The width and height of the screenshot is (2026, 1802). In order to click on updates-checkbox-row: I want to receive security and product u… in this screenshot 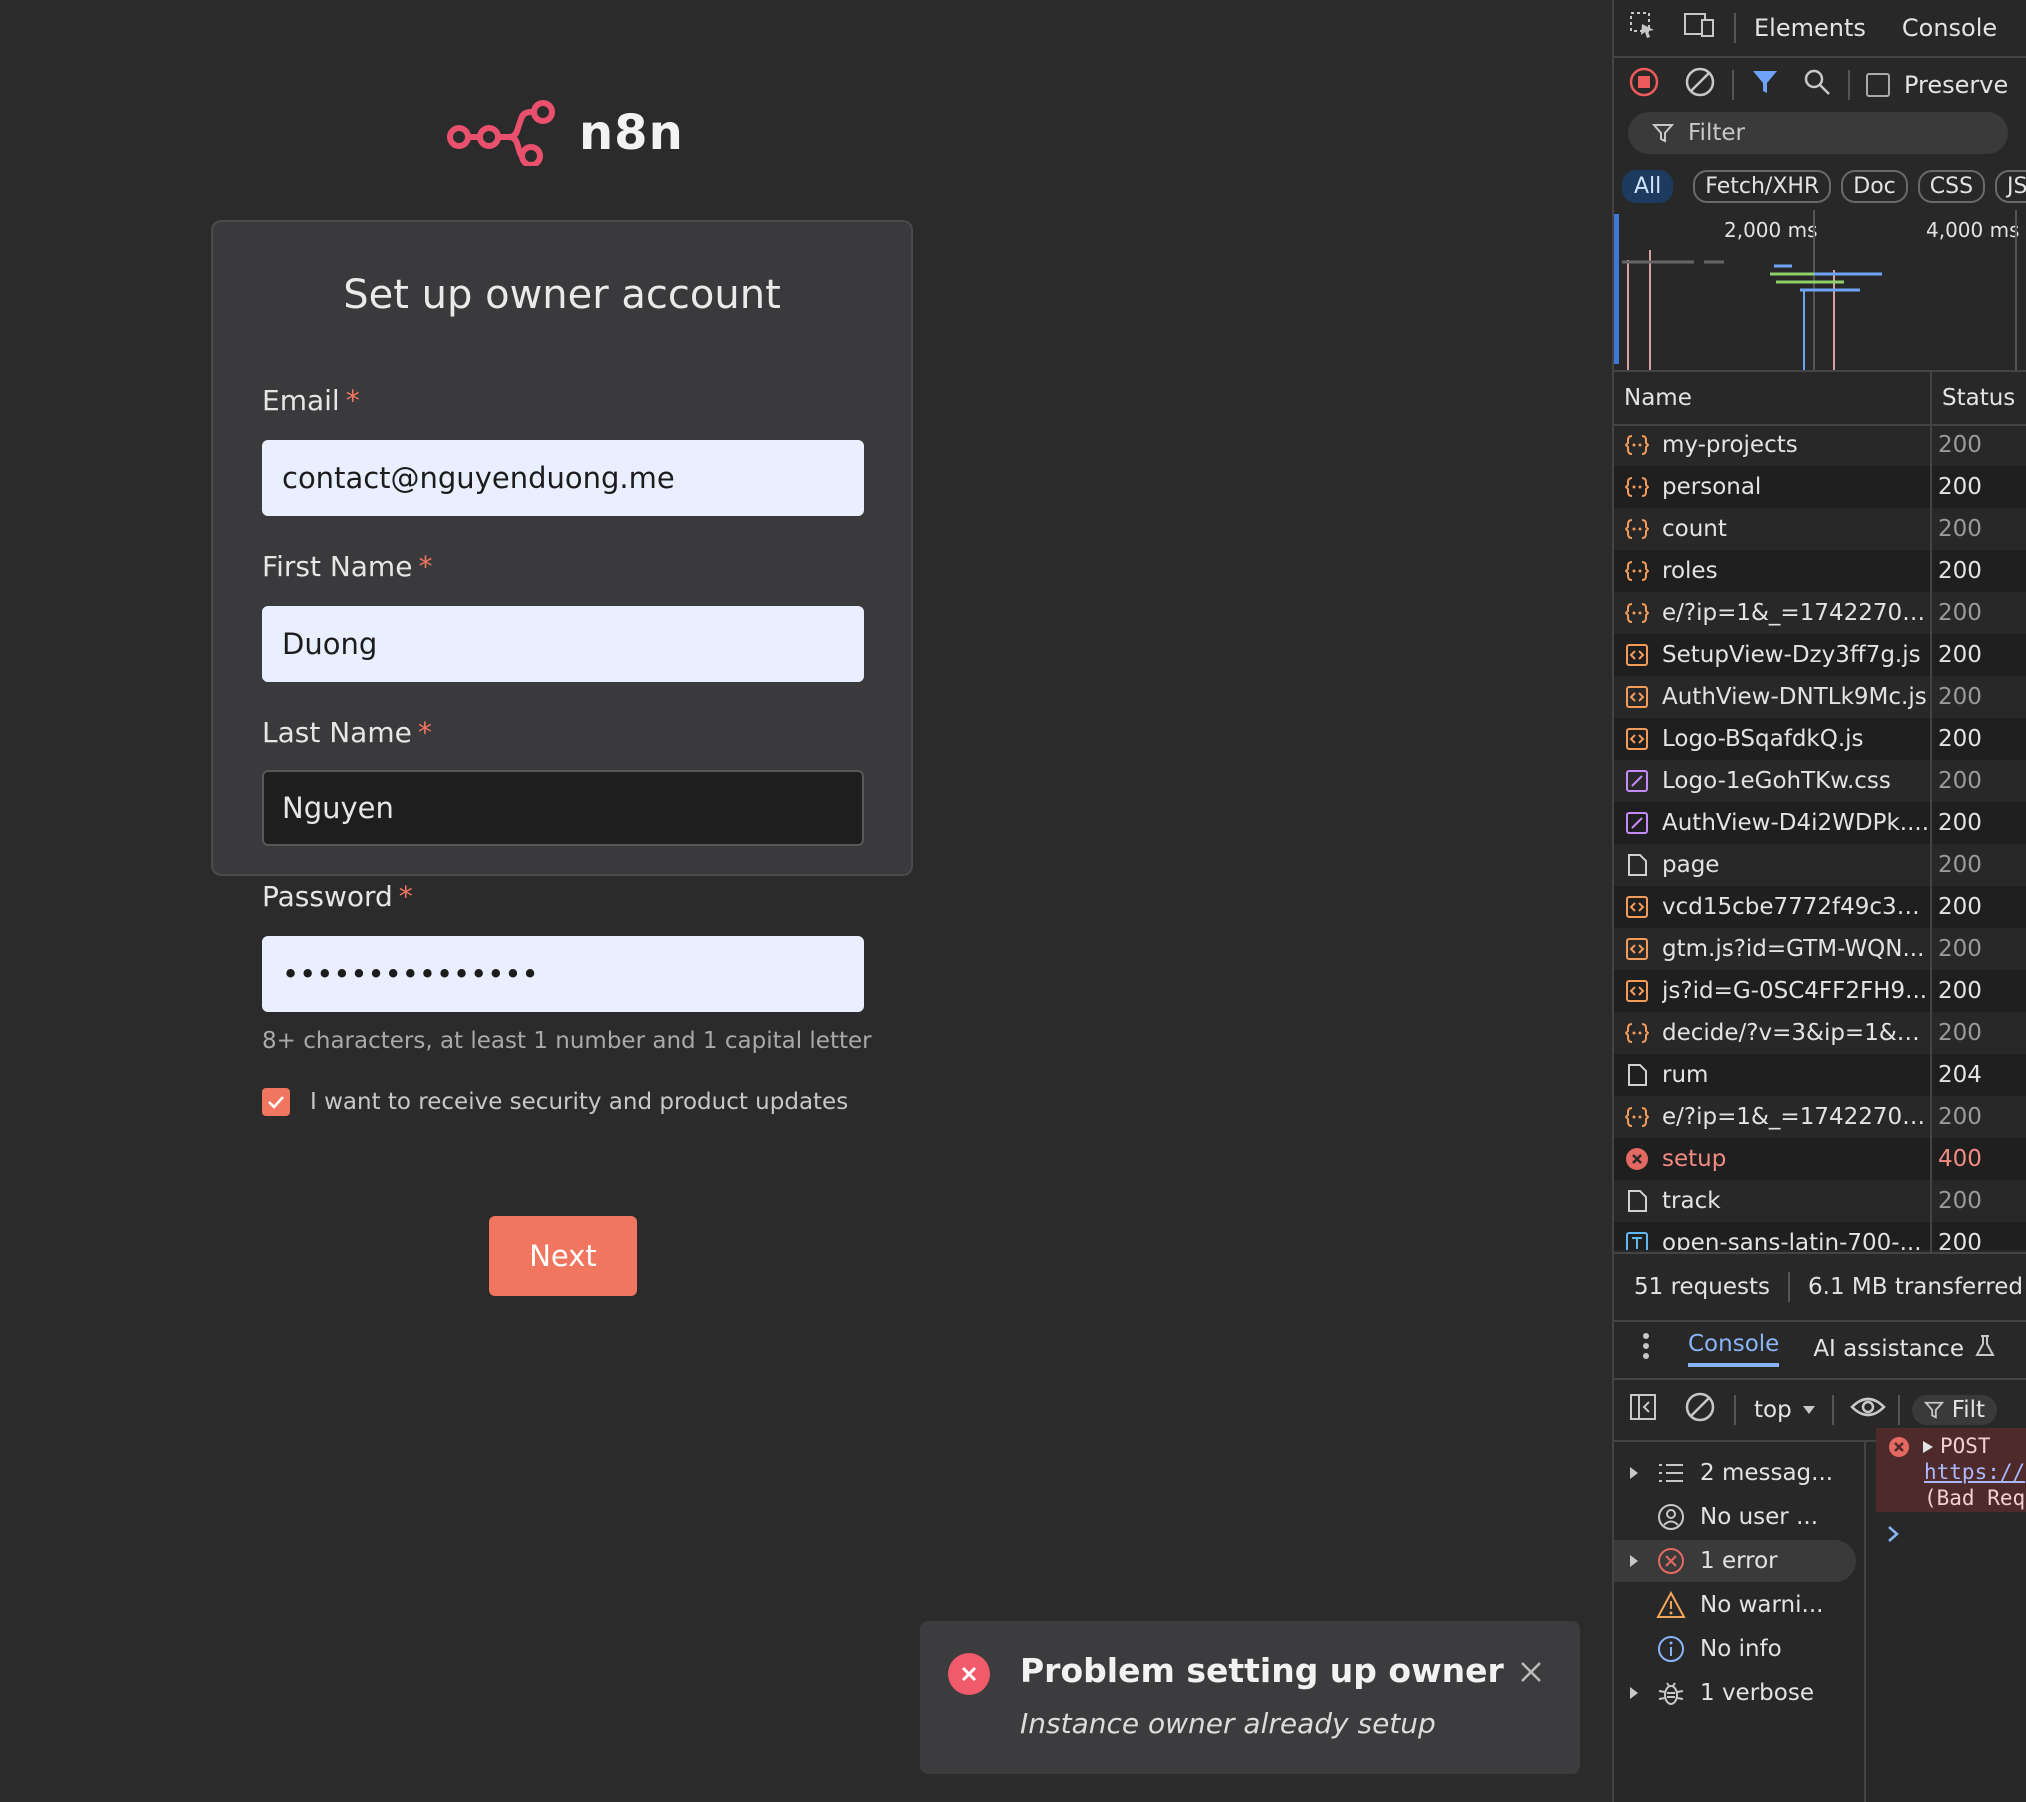, I will do `click(555, 1102)`.